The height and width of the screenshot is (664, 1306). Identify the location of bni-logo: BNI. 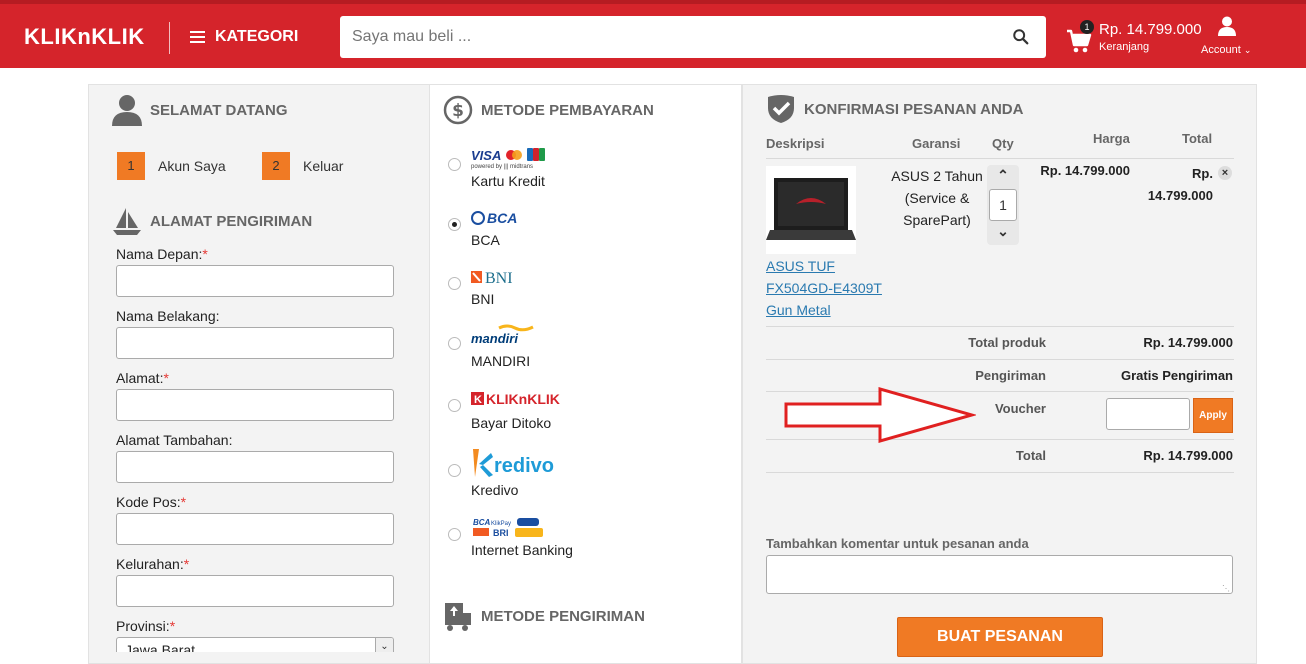
(496, 279).